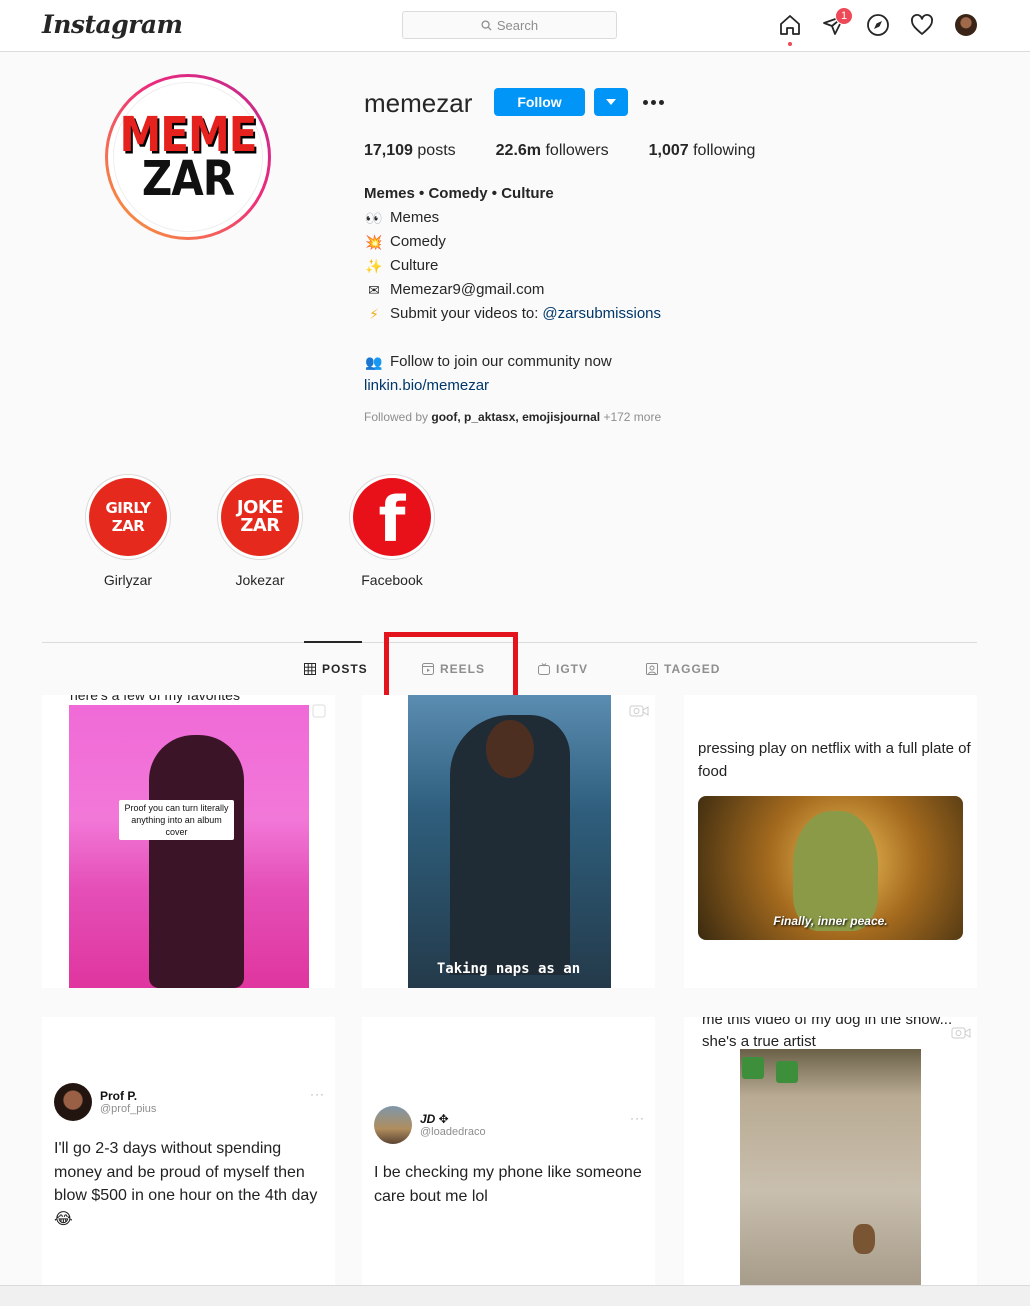  I want to click on tweet-author: JD ✥ @loadedraco, so click(430, 1125).